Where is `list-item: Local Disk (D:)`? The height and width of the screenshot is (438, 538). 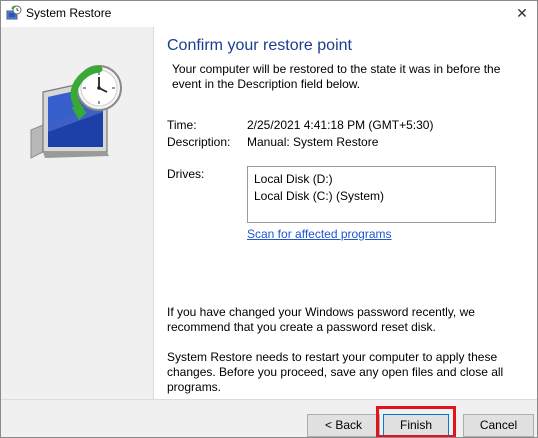
list-item: Local Disk (D:) is located at coordinates (293, 179).